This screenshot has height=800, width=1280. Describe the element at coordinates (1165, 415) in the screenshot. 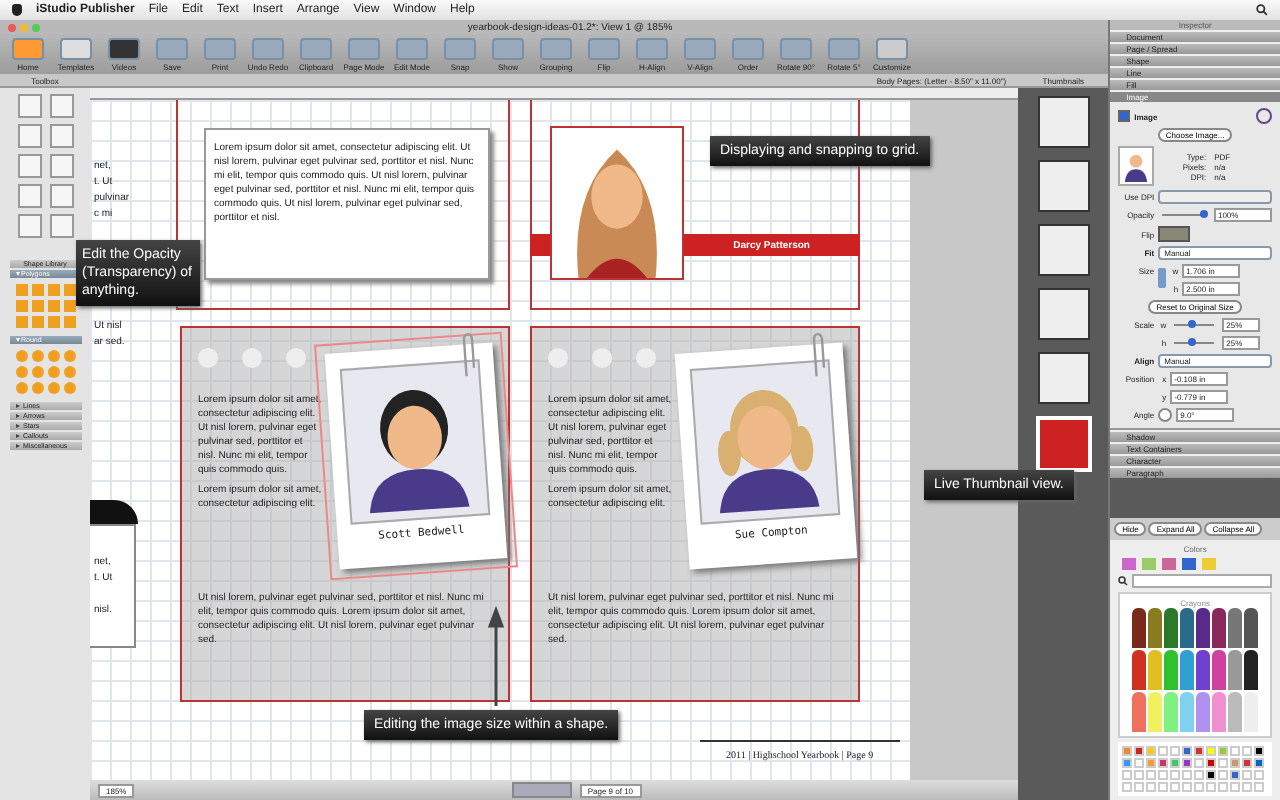

I see `angle-dial` at that location.